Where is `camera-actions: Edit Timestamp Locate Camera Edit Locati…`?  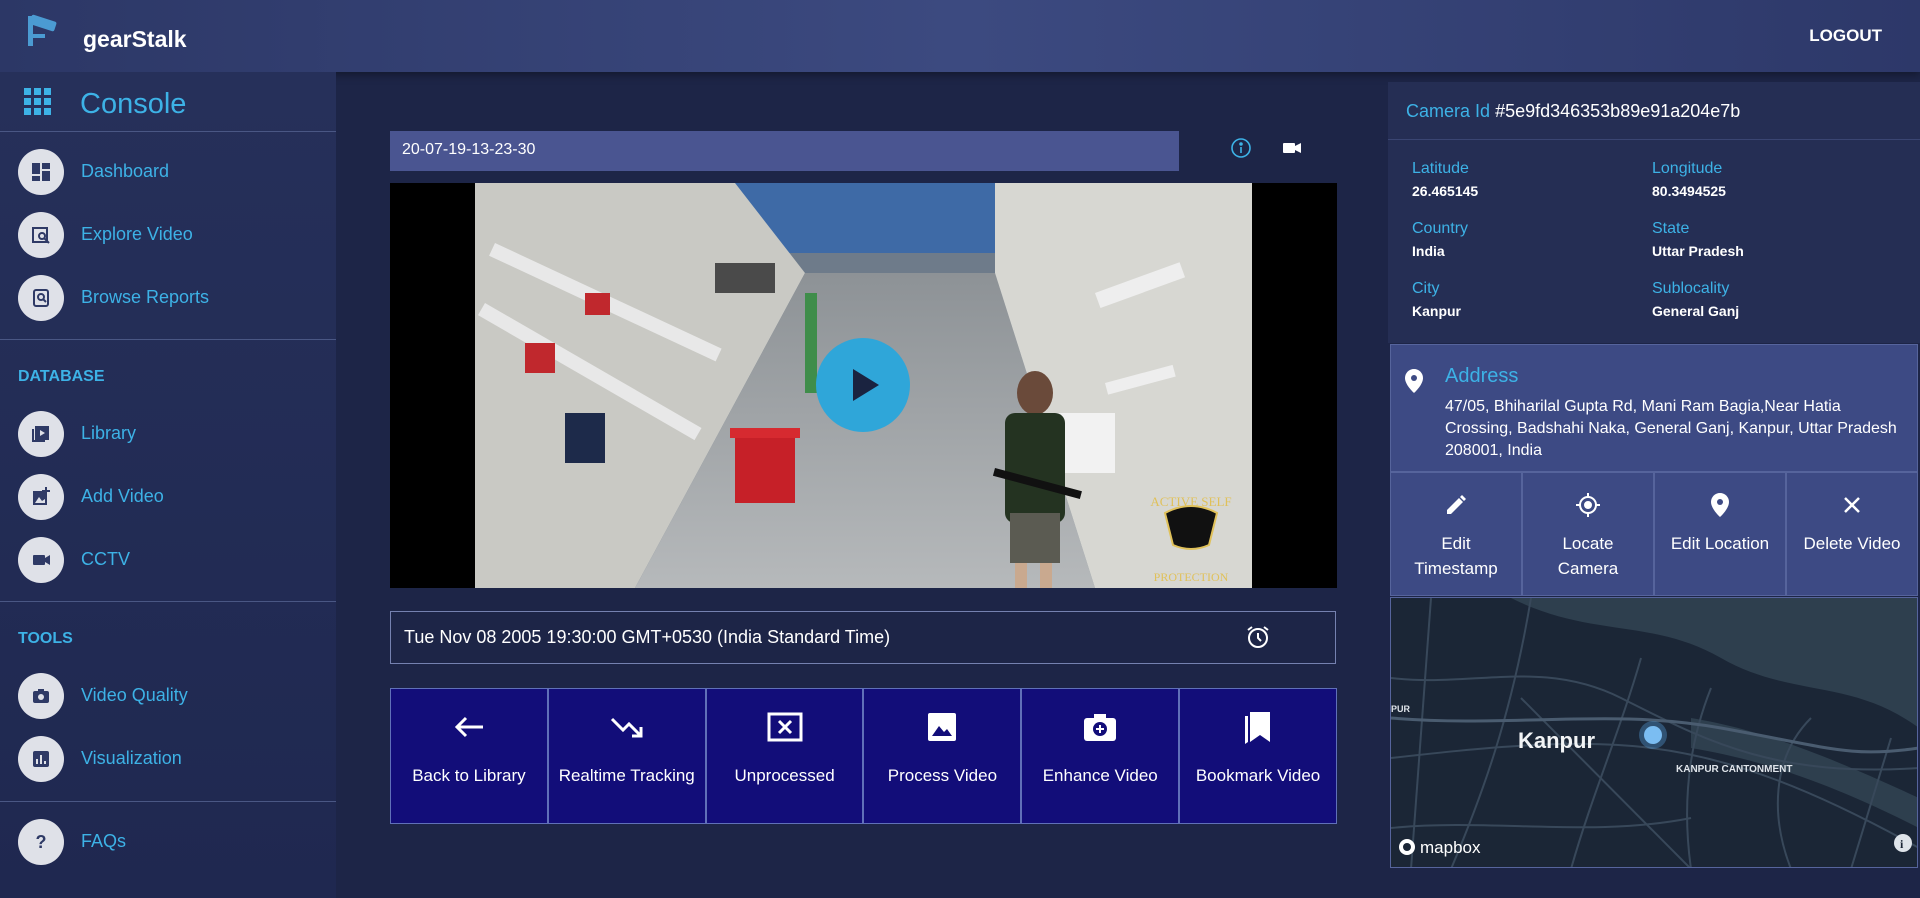
camera-actions: Edit Timestamp Locate Camera Edit Locati… is located at coordinates (1654, 534).